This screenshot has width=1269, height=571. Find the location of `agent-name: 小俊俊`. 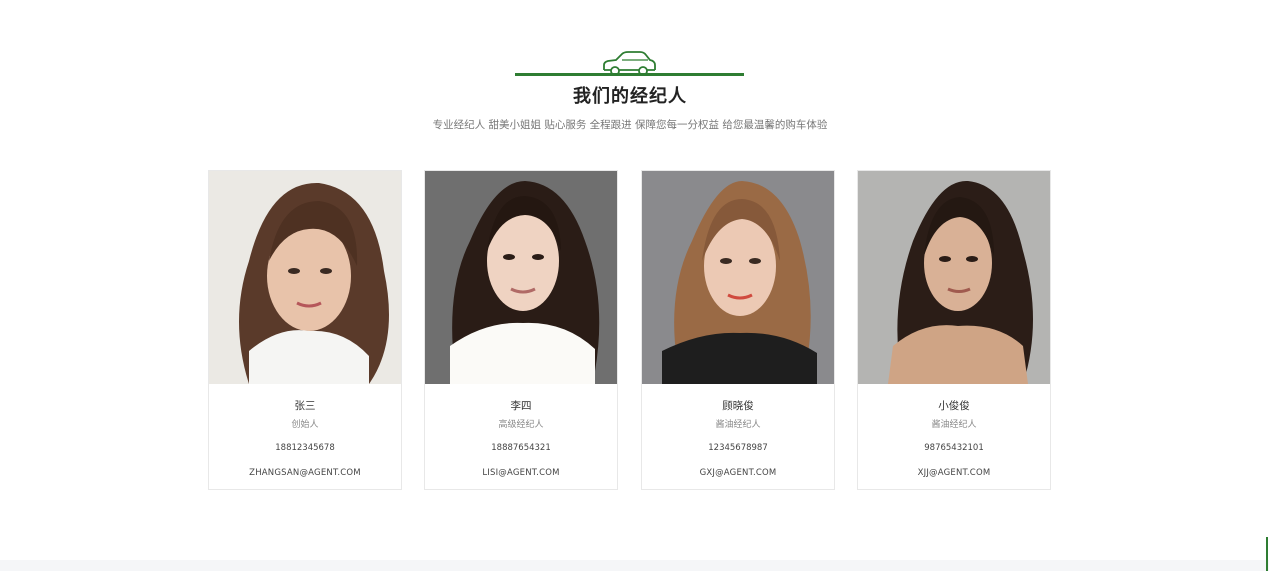

agent-name: 小俊俊 is located at coordinates (954, 406).